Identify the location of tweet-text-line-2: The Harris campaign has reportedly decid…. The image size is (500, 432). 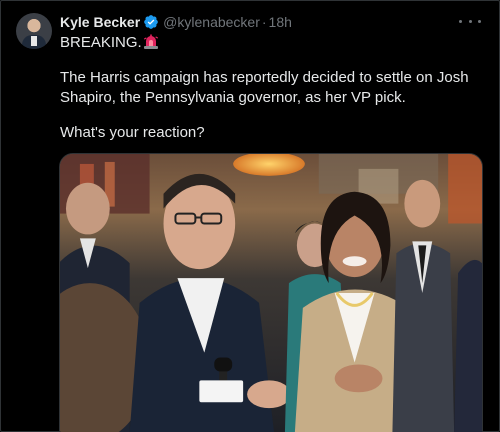
(264, 77).